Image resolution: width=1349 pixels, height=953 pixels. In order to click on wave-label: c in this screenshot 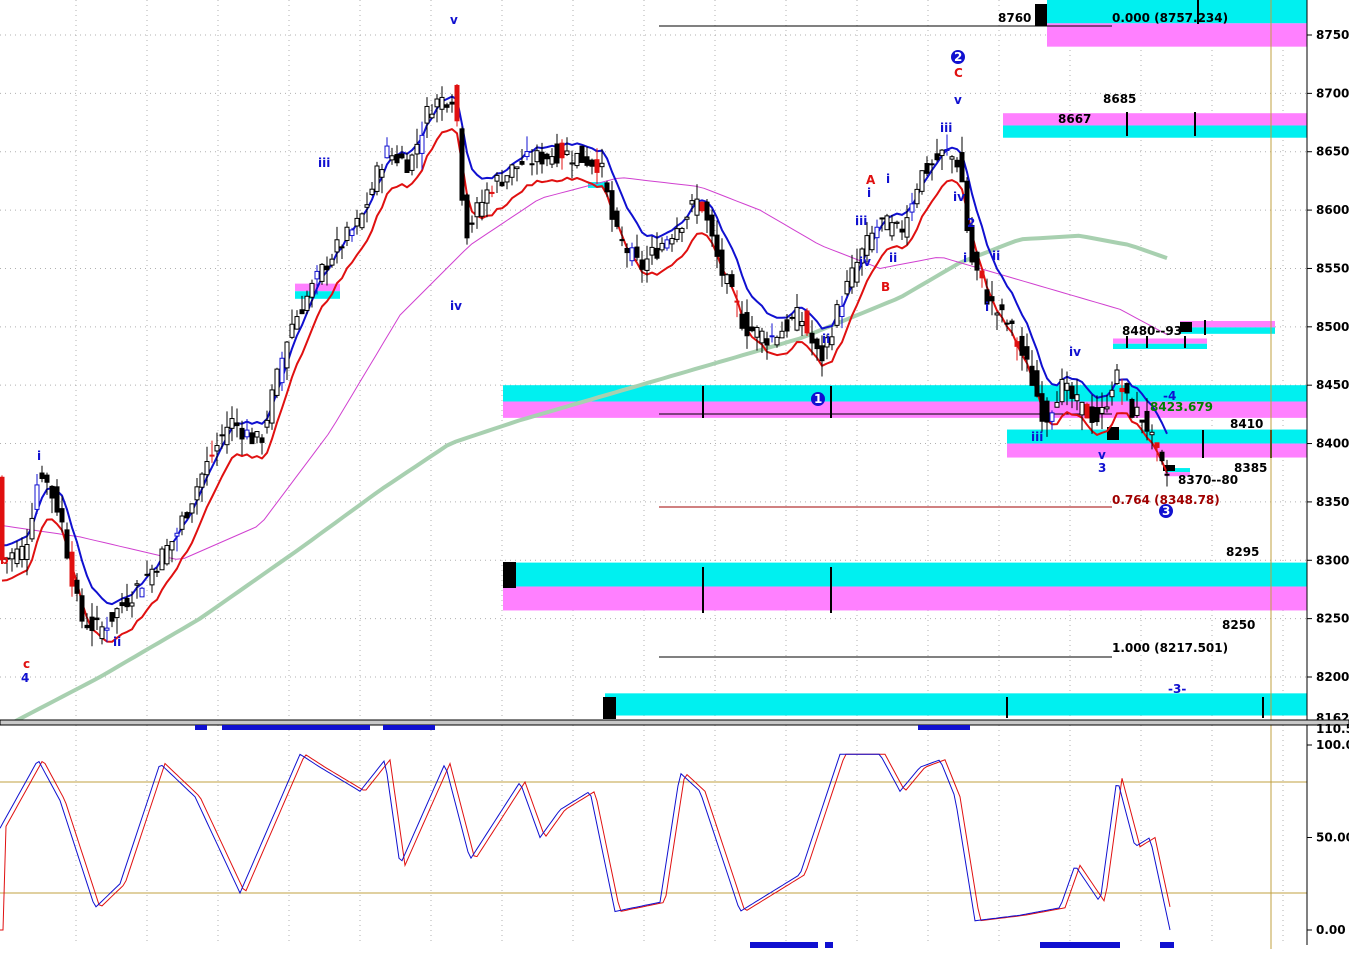, I will do `click(26, 664)`.